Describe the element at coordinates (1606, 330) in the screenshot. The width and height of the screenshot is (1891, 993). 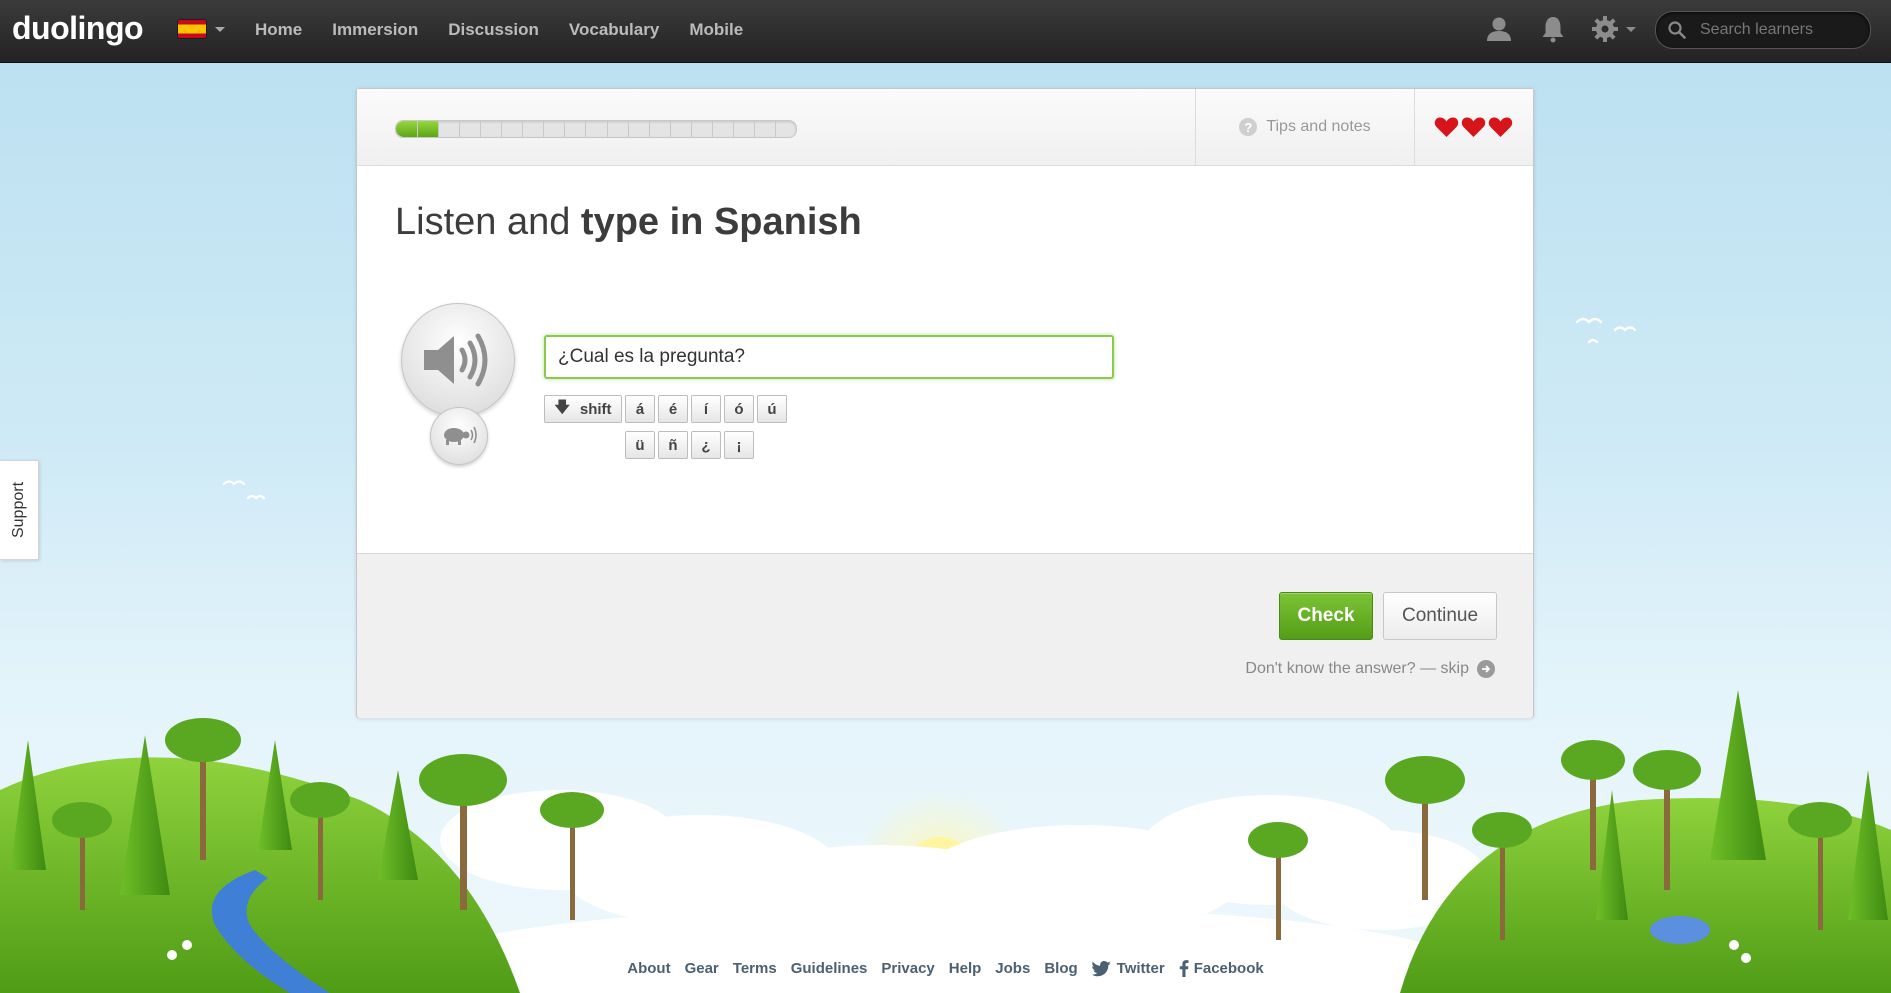
I see `birds-right` at that location.